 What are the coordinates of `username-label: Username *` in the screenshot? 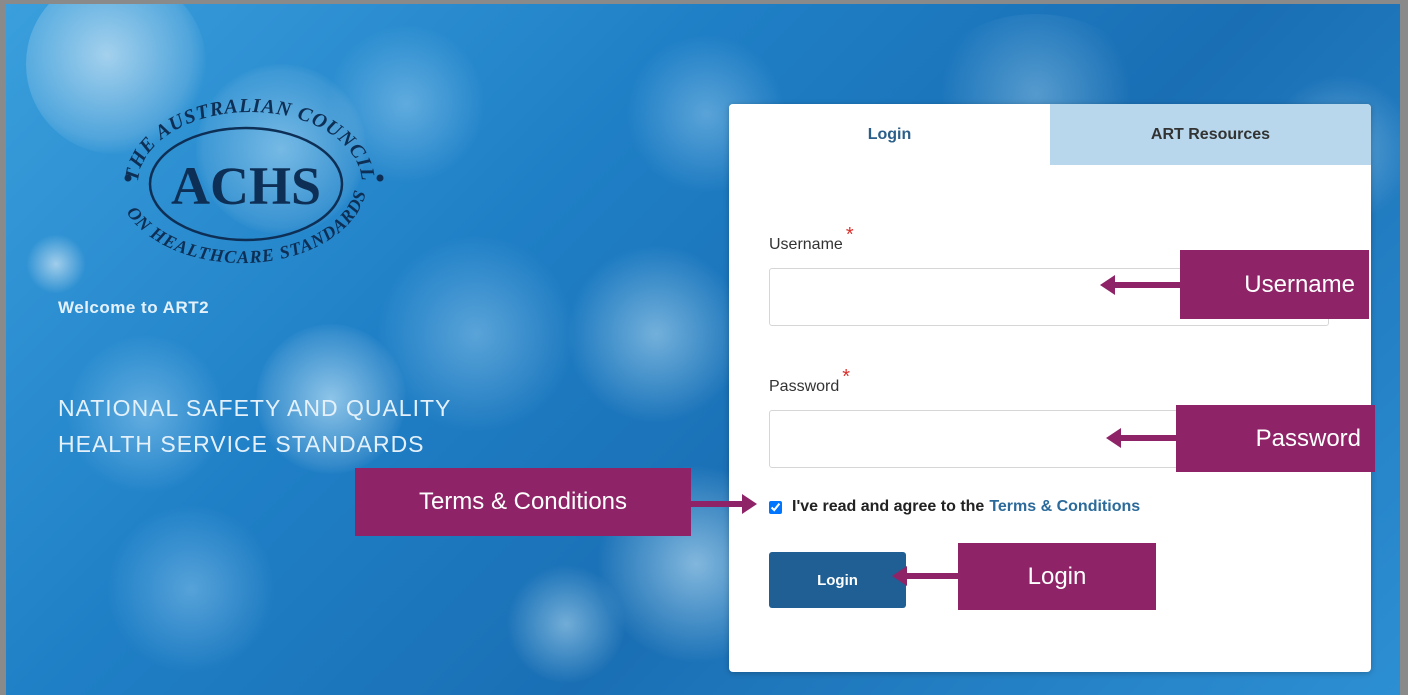 It's located at (811, 239).